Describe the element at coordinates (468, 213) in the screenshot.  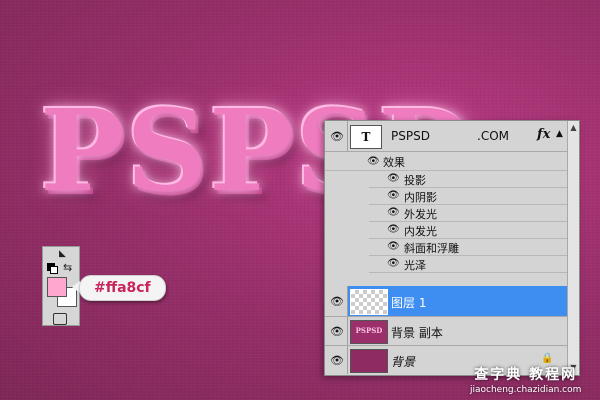
I see `effect-row: 👁 外发光` at that location.